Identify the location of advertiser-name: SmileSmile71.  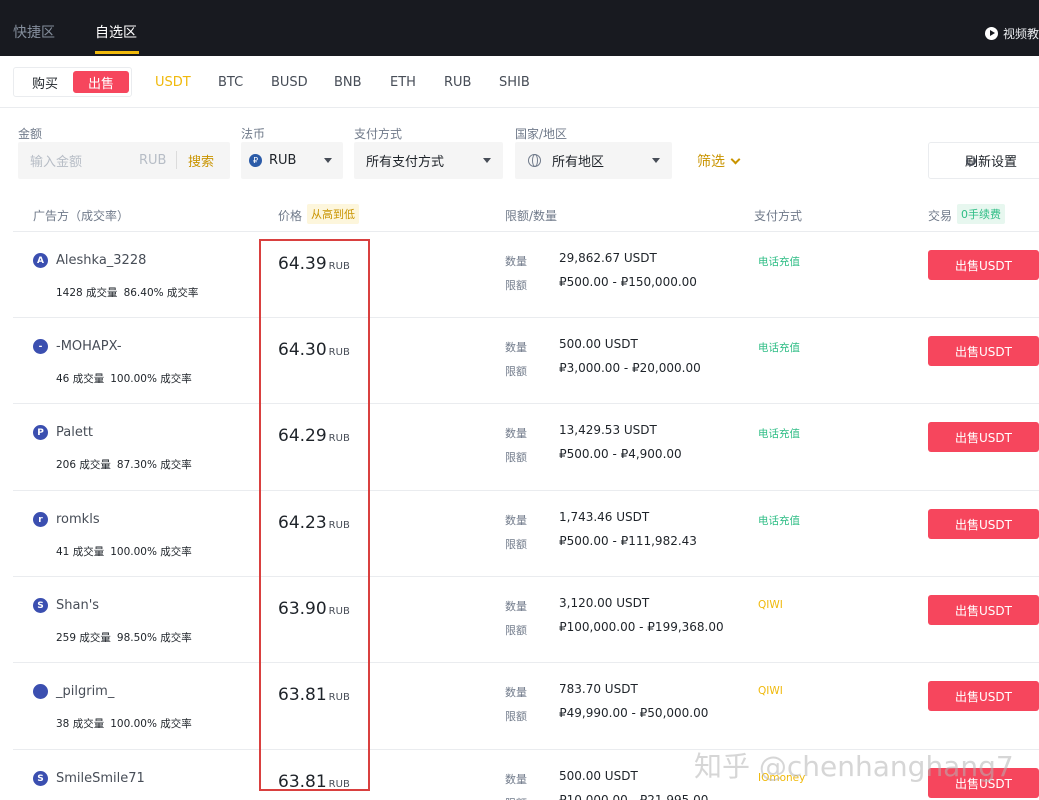
(100, 778).